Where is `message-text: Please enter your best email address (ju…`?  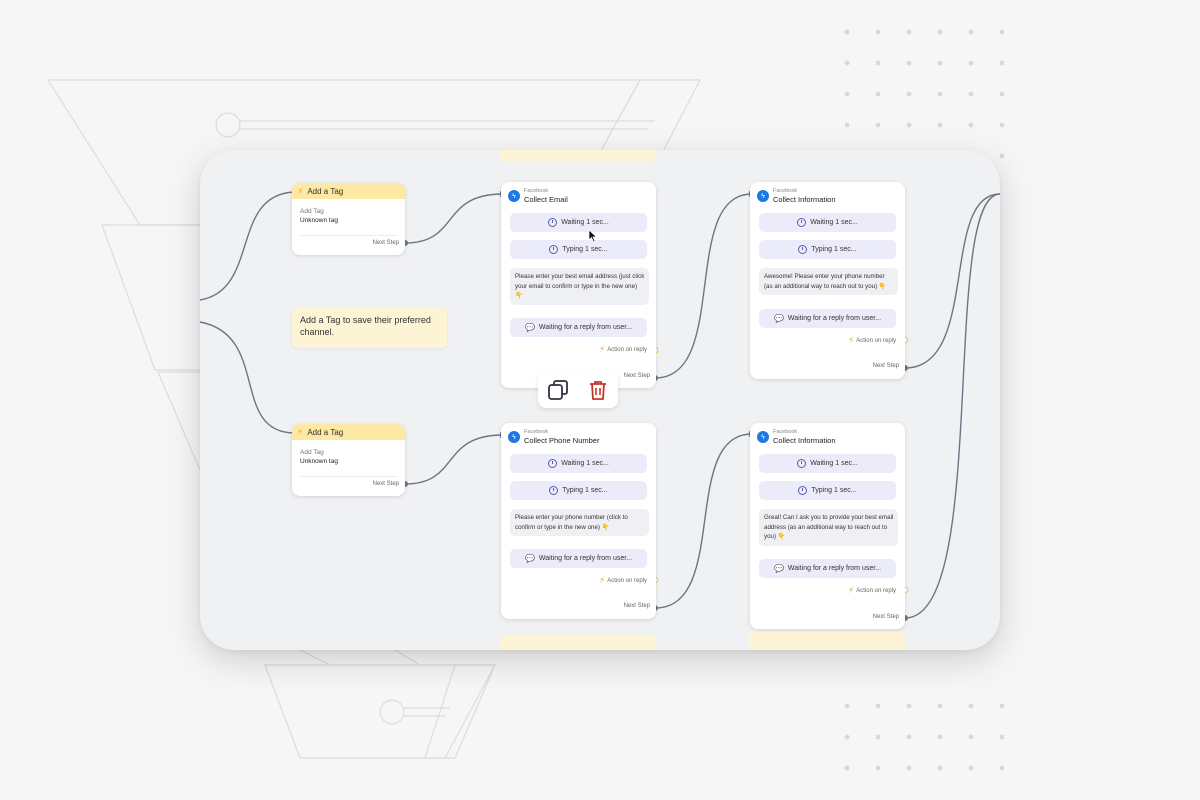 message-text: Please enter your best email address (ju… is located at coordinates (579, 286).